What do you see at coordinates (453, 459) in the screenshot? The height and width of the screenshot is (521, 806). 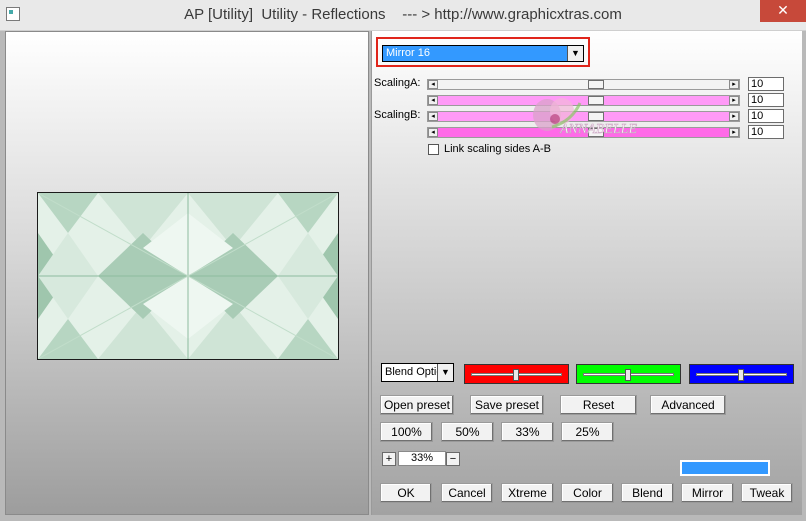 I see `zoom-out-button: −` at bounding box center [453, 459].